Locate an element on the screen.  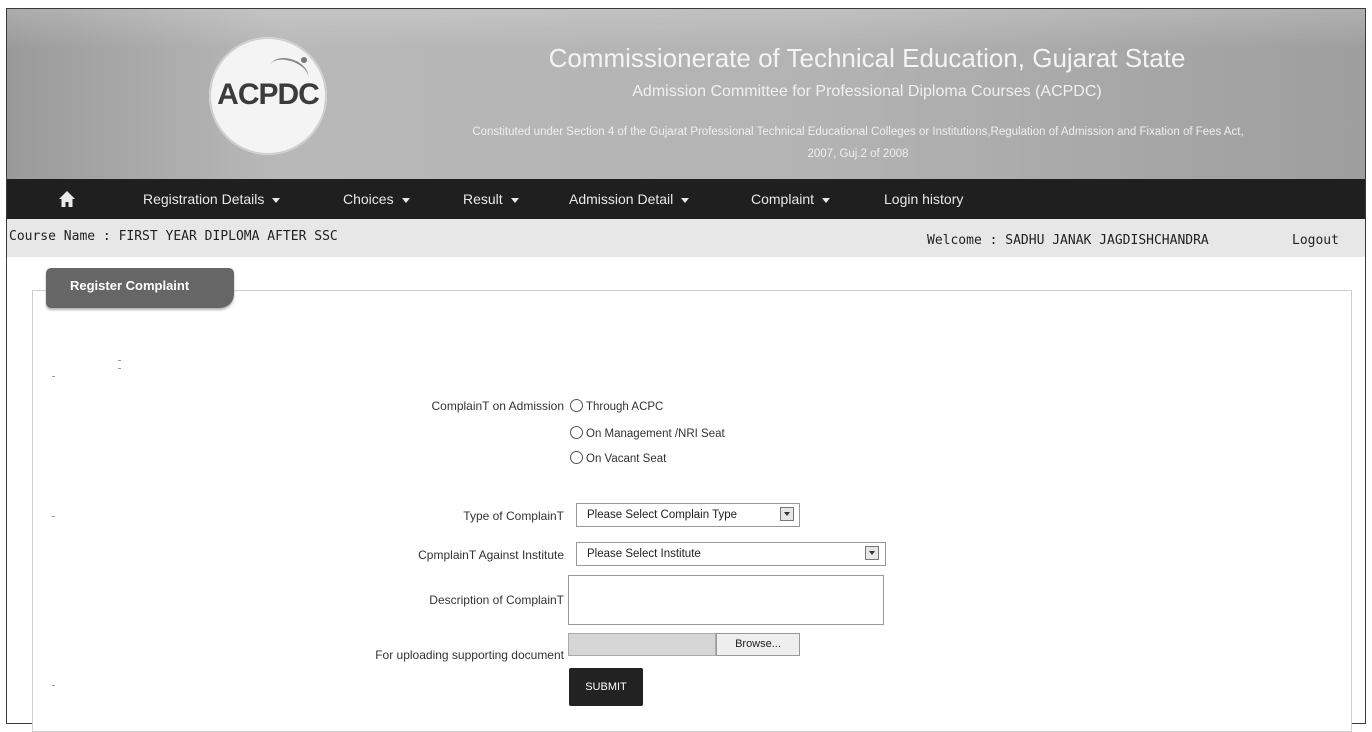
select-value: Please Select Institute is located at coordinates (644, 554).